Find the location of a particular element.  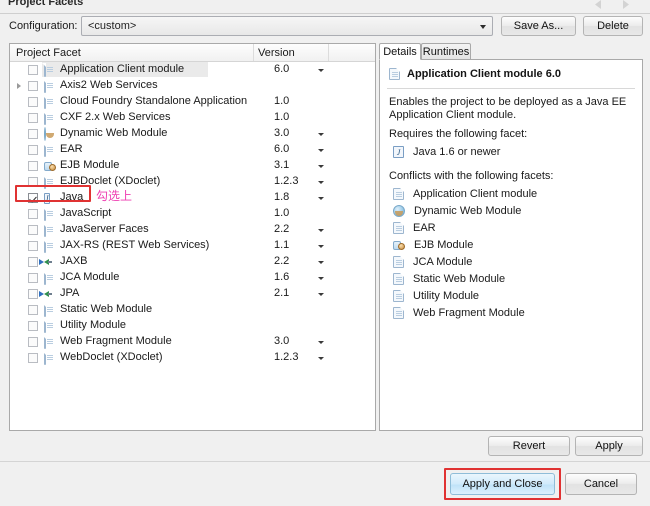

configuration-value: <custom> is located at coordinates (112, 26).